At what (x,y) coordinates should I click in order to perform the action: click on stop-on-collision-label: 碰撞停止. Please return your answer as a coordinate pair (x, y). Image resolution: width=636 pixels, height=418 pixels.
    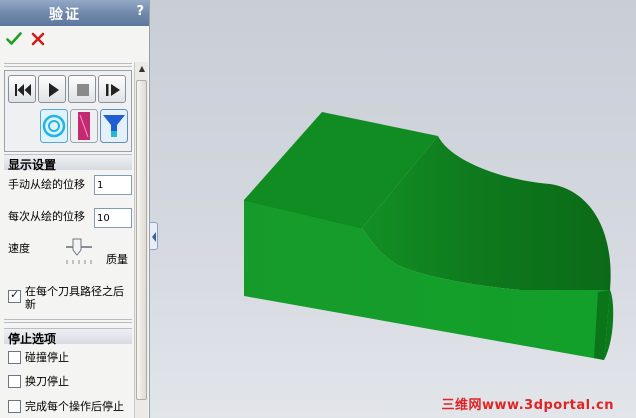
    Looking at the image, I should click on (47, 357).